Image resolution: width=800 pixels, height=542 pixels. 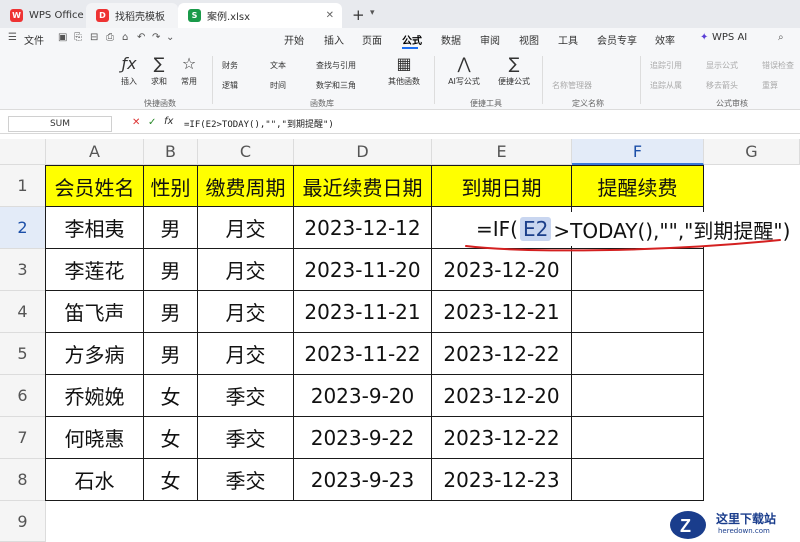 I want to click on redo-icon: ↷, so click(x=156, y=37).